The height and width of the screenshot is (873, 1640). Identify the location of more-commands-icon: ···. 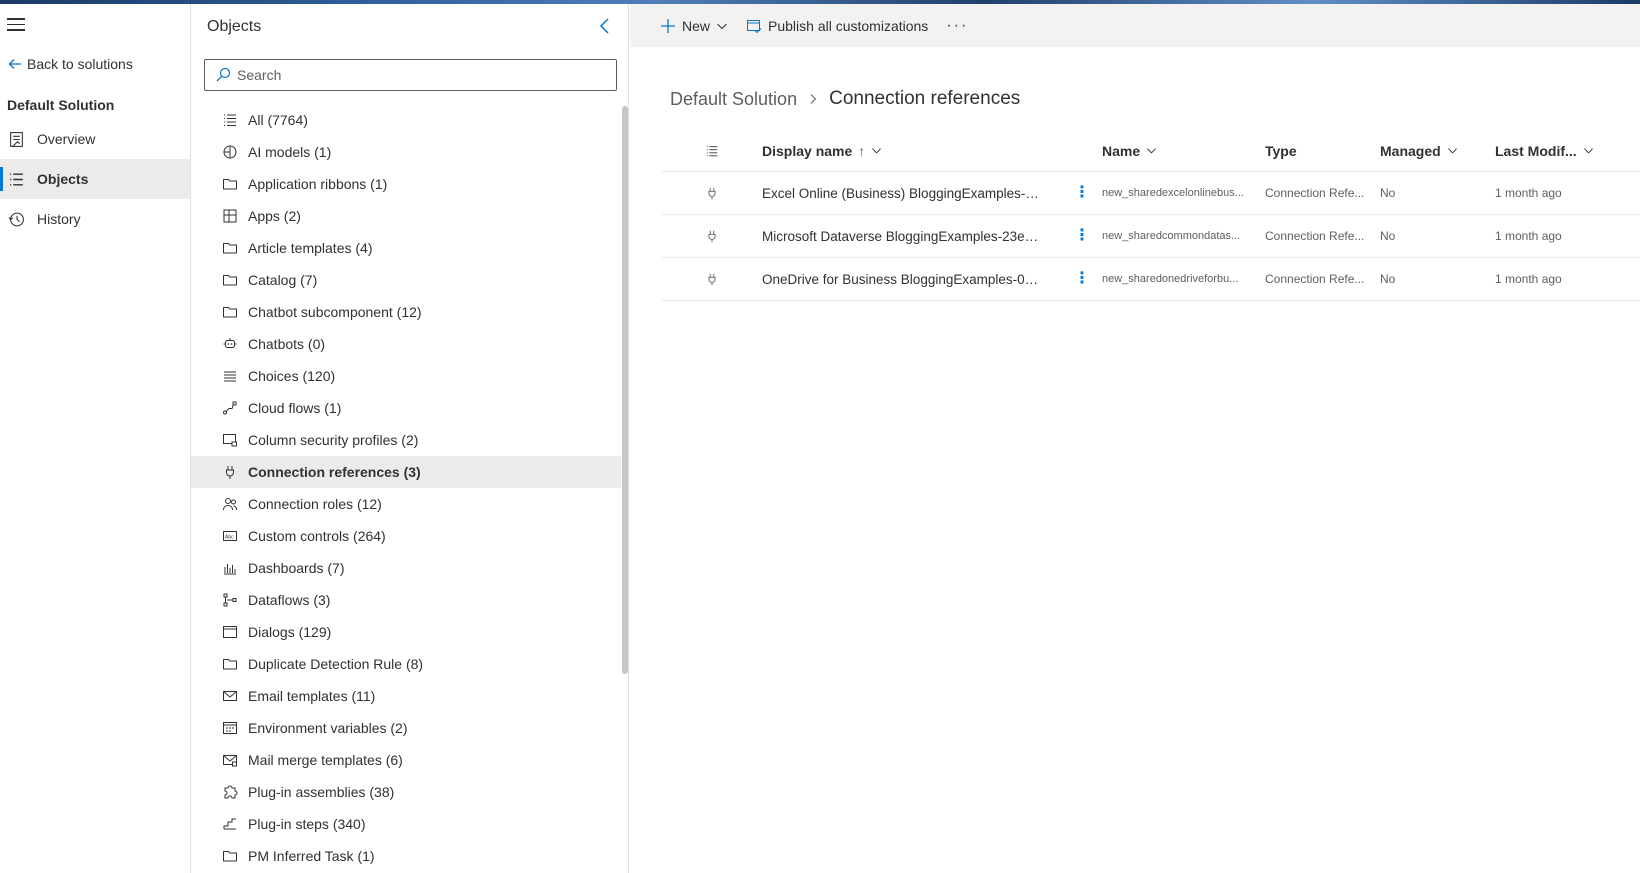
(957, 26).